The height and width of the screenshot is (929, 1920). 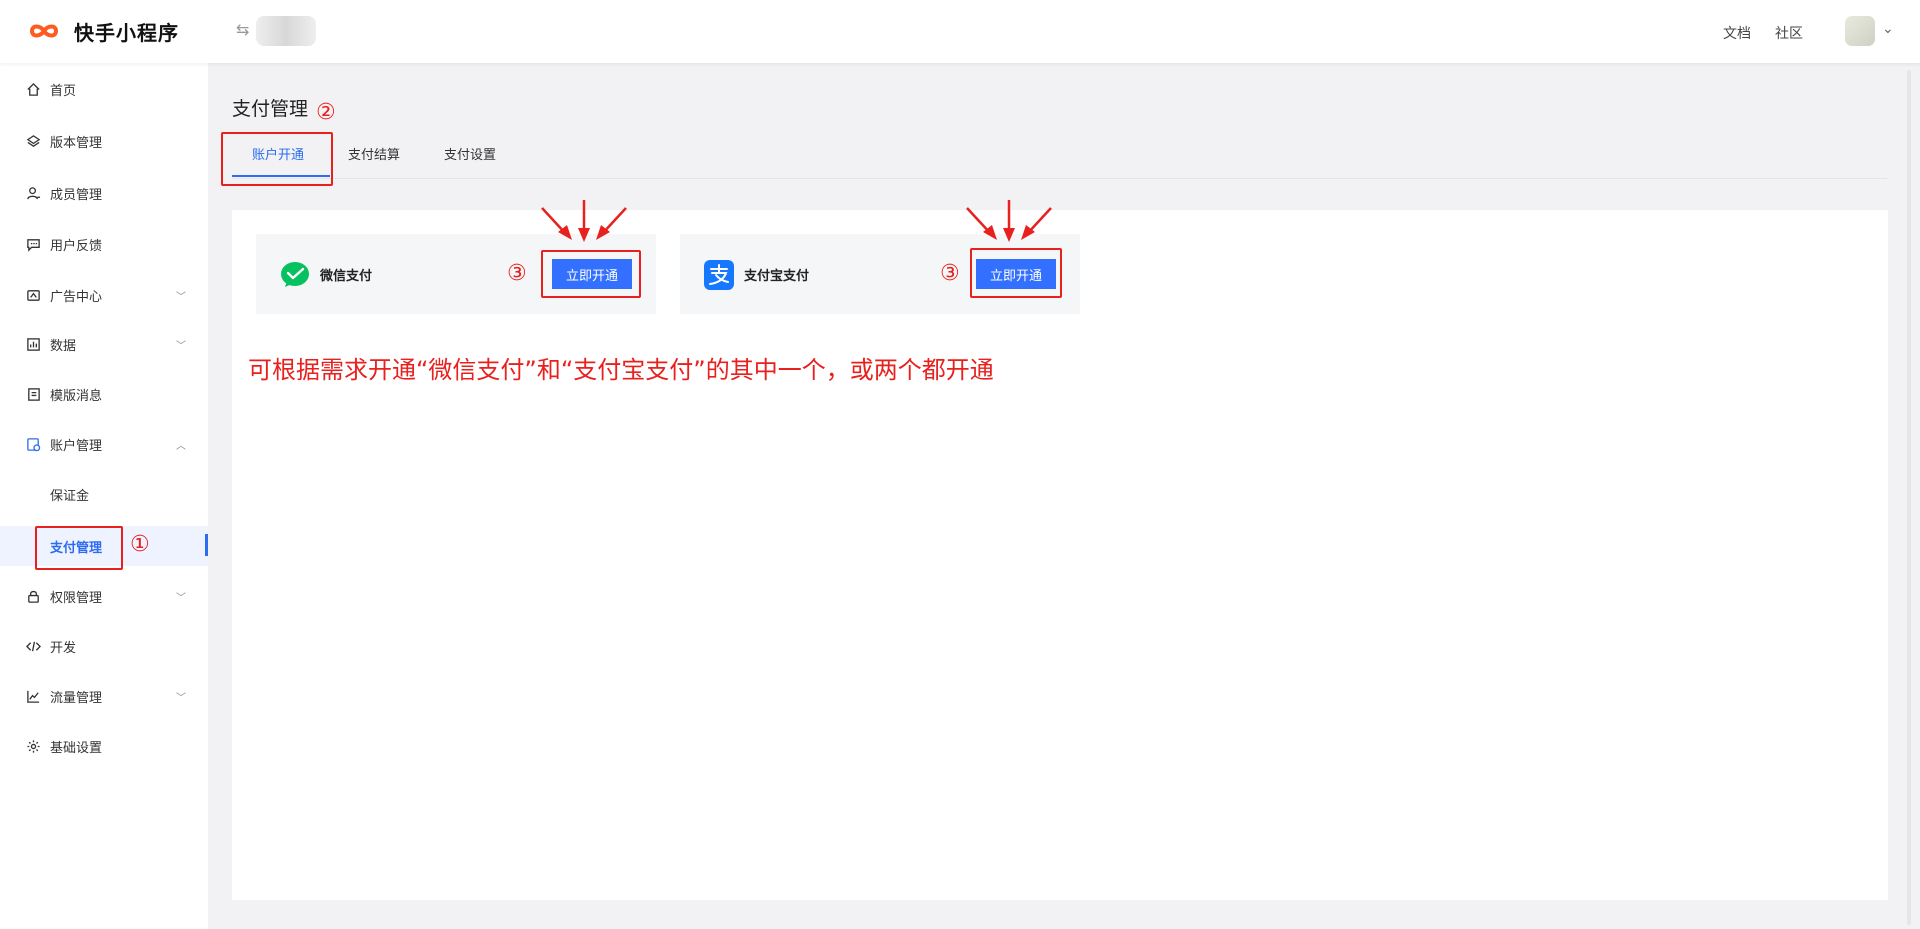 I want to click on sidebar-item-data: 数据 ﹀, so click(x=104, y=344).